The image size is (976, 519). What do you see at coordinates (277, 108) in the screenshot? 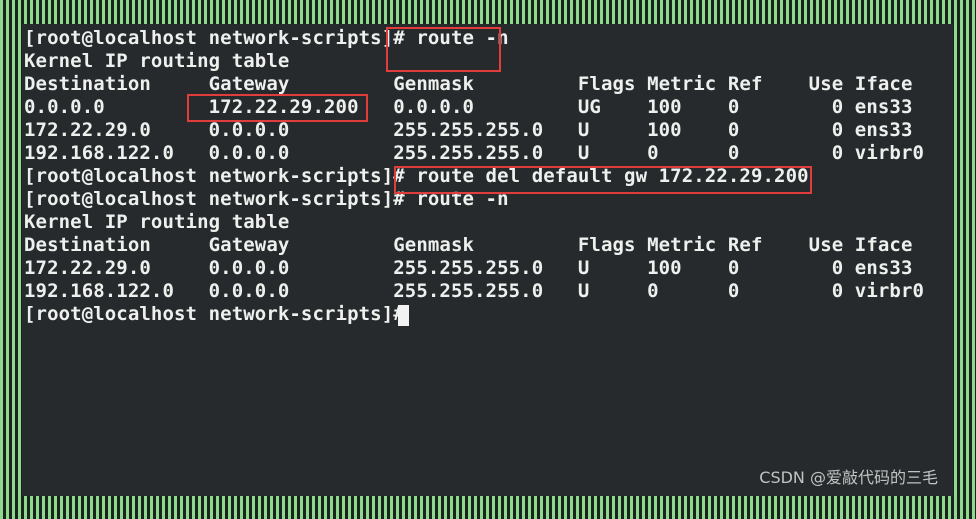
I see `highlight-box-gateway` at bounding box center [277, 108].